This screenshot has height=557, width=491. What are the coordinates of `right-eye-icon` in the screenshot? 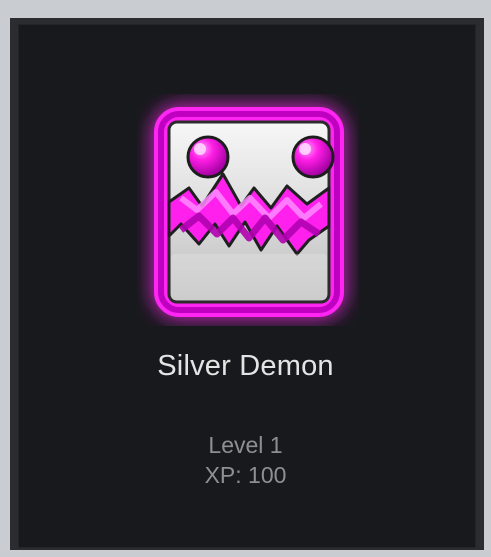 It's located at (313, 157).